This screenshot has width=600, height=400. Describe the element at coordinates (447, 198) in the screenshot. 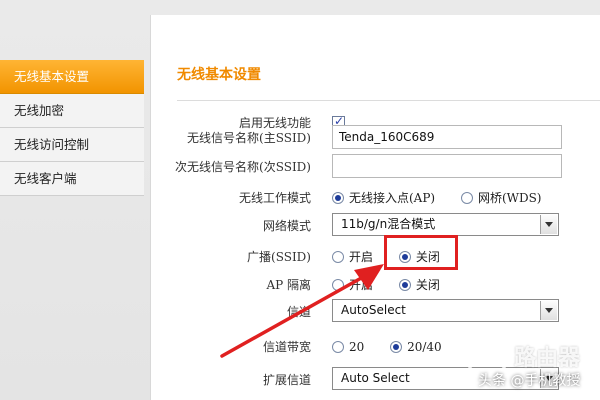

I see `work-mode-radio-group: 无线接入点(AP) 网桥(WDS)` at that location.